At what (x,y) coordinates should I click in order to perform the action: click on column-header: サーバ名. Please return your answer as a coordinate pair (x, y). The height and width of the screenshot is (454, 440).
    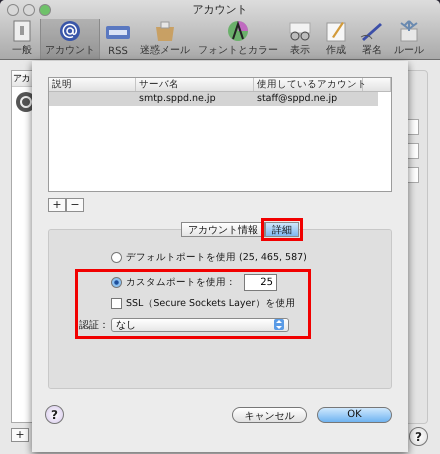
    Looking at the image, I should click on (195, 84).